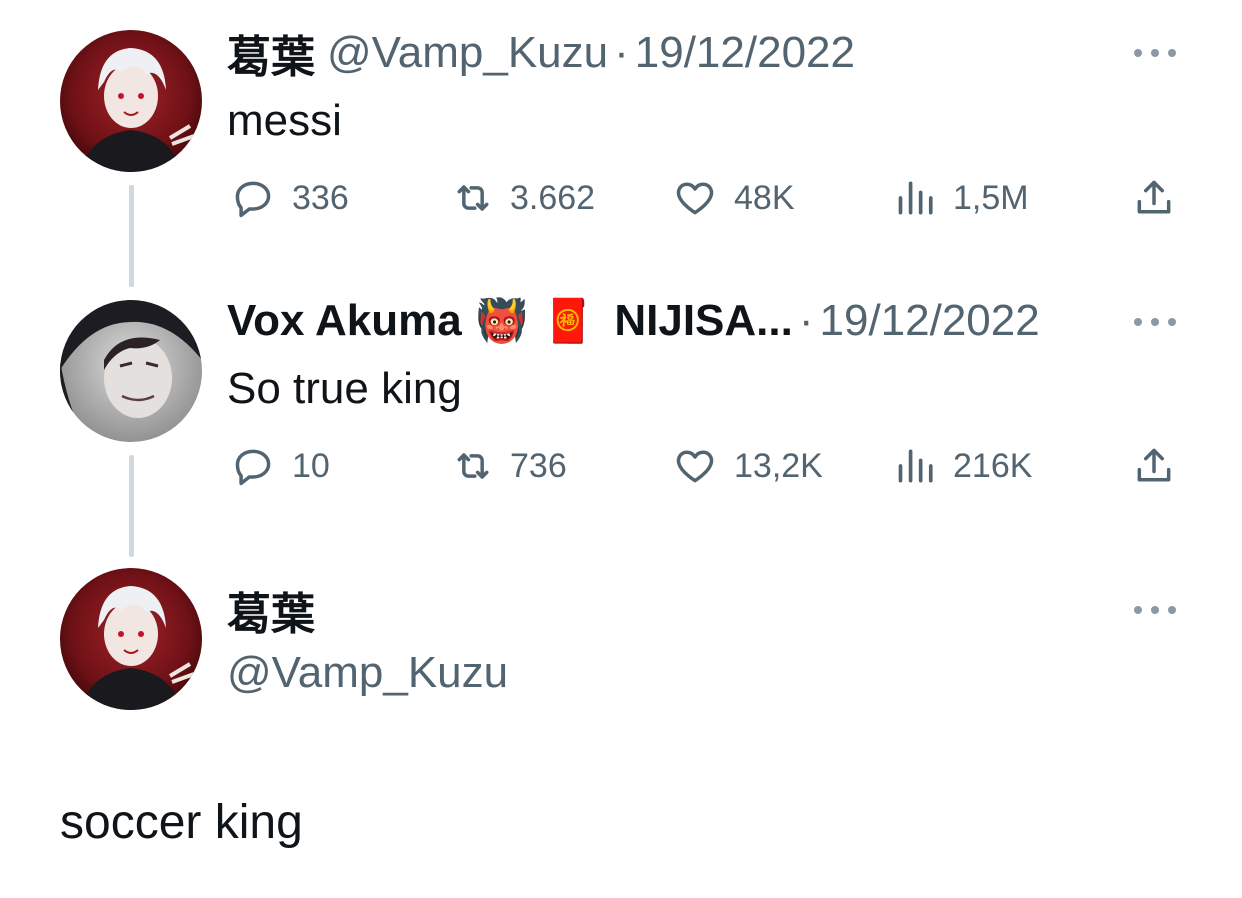 The width and height of the screenshot is (1242, 898). What do you see at coordinates (181, 822) in the screenshot?
I see `tweet3-text: soccer king` at bounding box center [181, 822].